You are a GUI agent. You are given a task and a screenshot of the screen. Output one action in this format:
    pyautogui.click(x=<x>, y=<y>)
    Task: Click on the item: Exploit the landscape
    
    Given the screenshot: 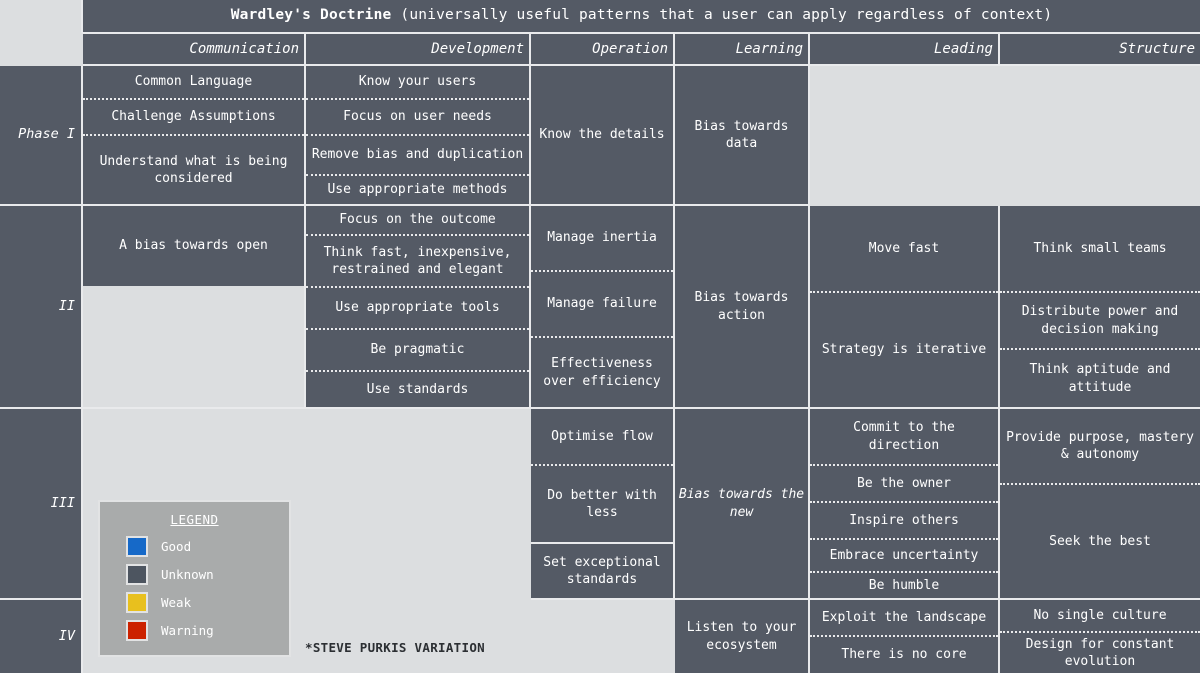 What is the action you would take?
    pyautogui.click(x=904, y=618)
    